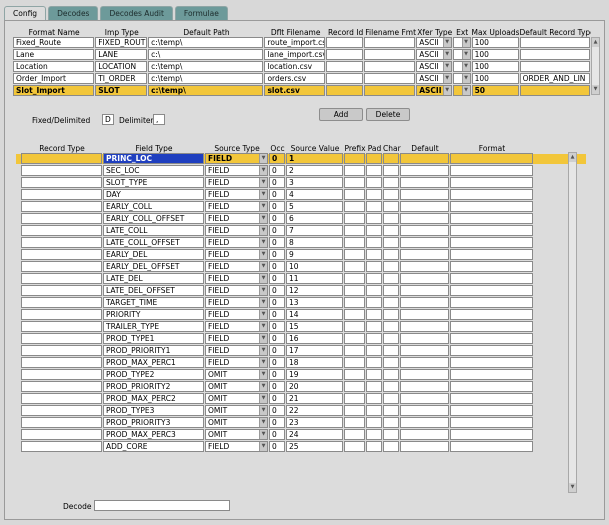 Image resolution: width=609 pixels, height=525 pixels. I want to click on field-cell-source-value: 22, so click(314, 410).